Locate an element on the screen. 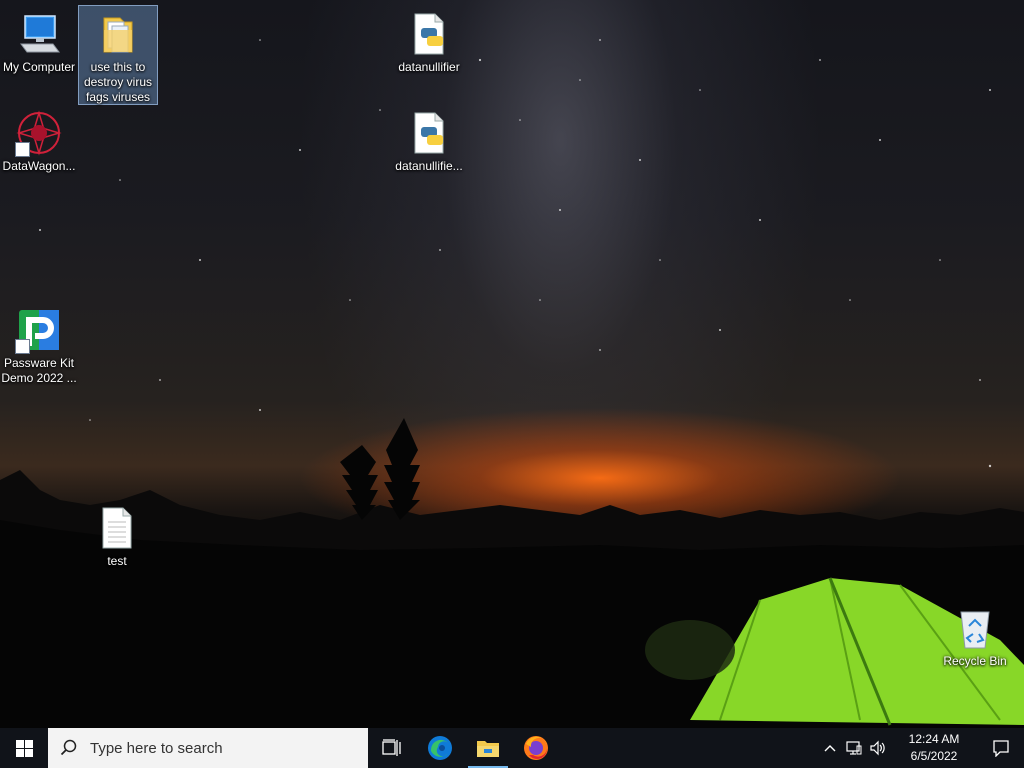 Image resolution: width=1024 pixels, height=768 pixels. chevron-up-icon is located at coordinates (830, 748).